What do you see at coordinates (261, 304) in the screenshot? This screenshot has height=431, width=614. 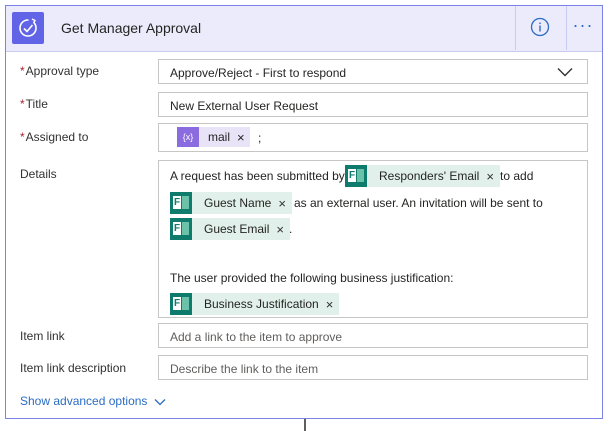 I see `token-label: Business Justification` at bounding box center [261, 304].